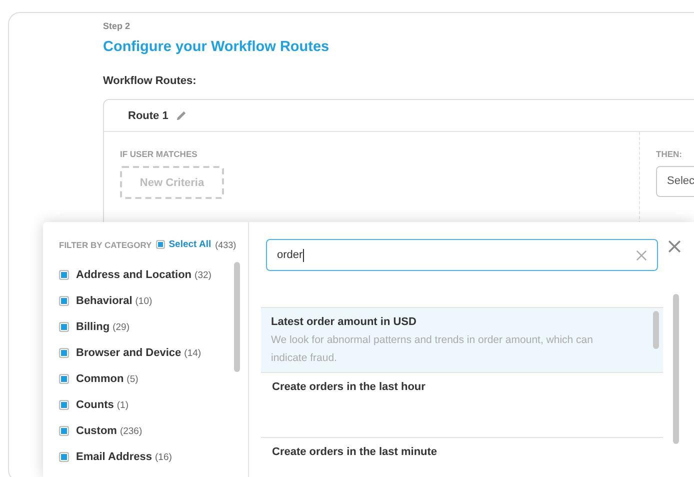 The height and width of the screenshot is (477, 694). What do you see at coordinates (114, 457) in the screenshot?
I see `category-name: Email Address` at bounding box center [114, 457].